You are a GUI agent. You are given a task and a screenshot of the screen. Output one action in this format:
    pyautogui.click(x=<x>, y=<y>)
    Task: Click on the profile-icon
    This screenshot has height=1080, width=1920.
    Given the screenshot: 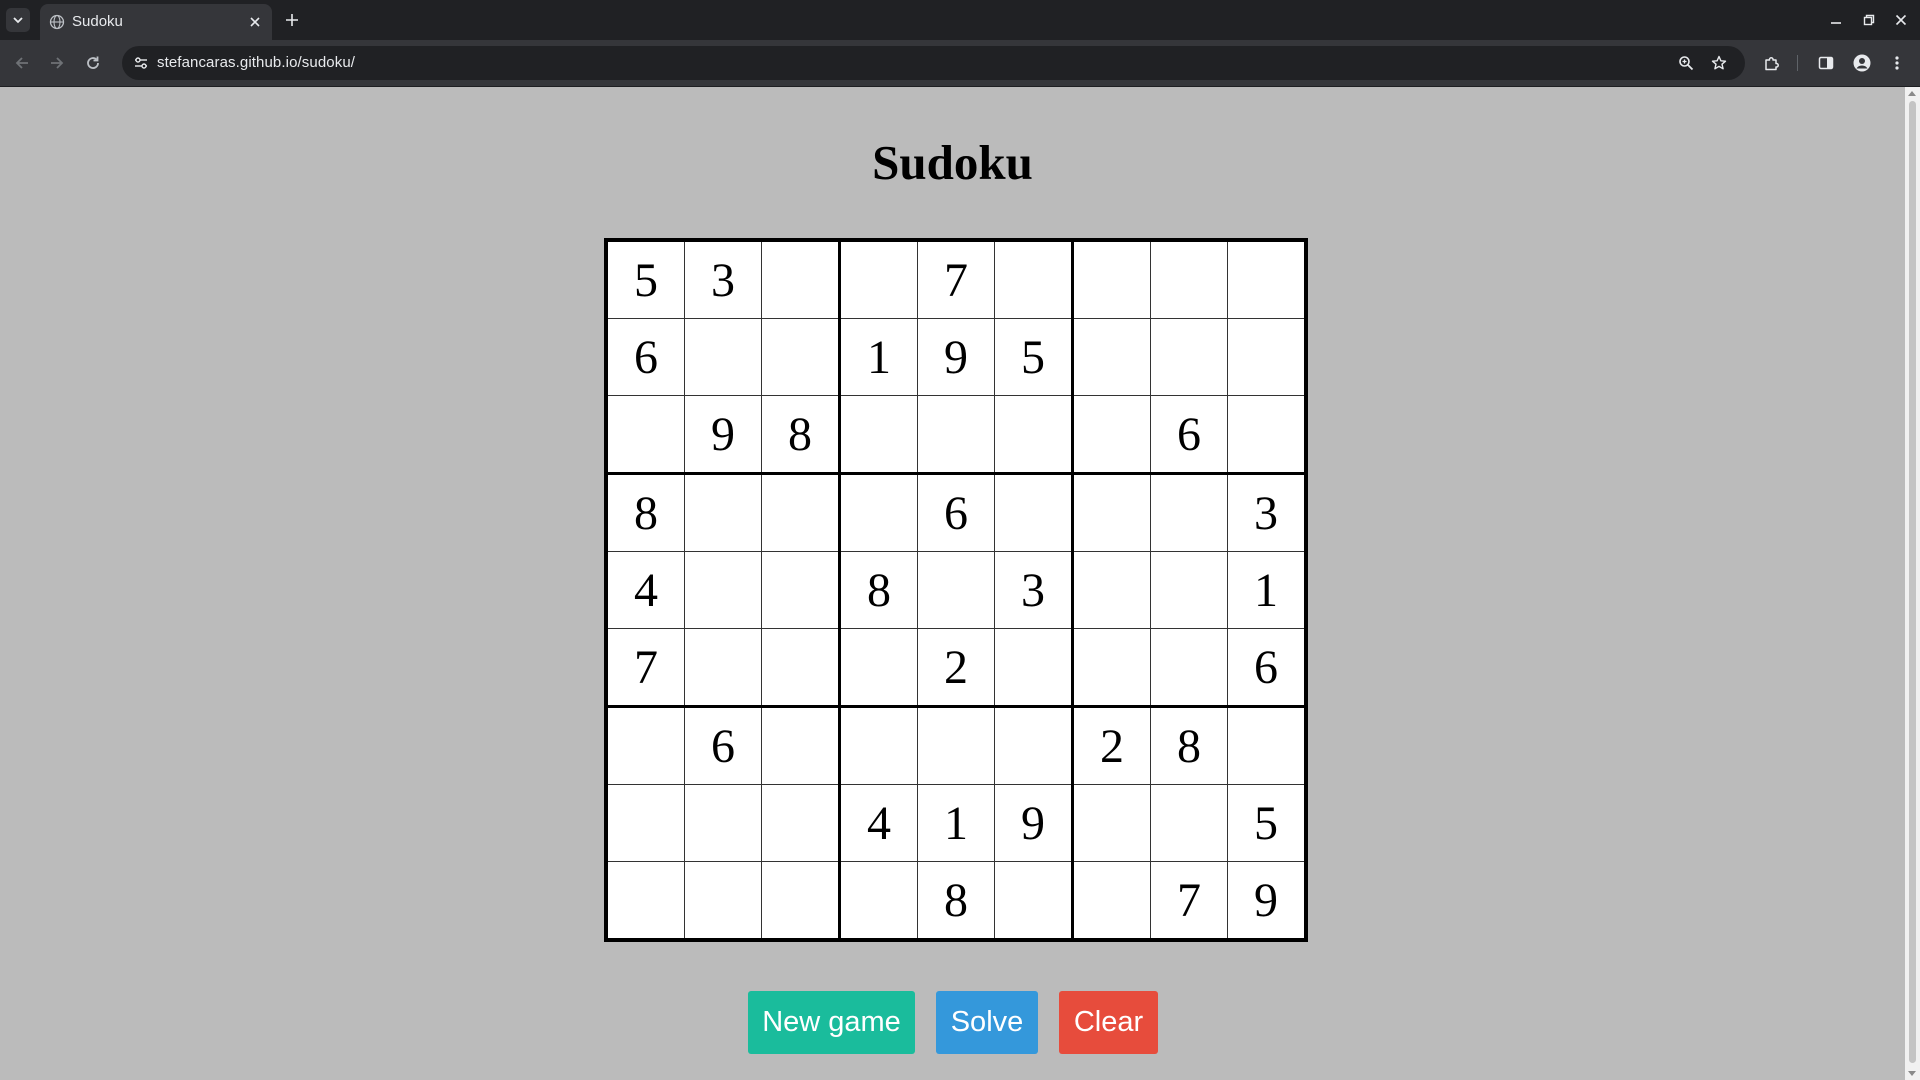 What is the action you would take?
    pyautogui.click(x=1862, y=63)
    